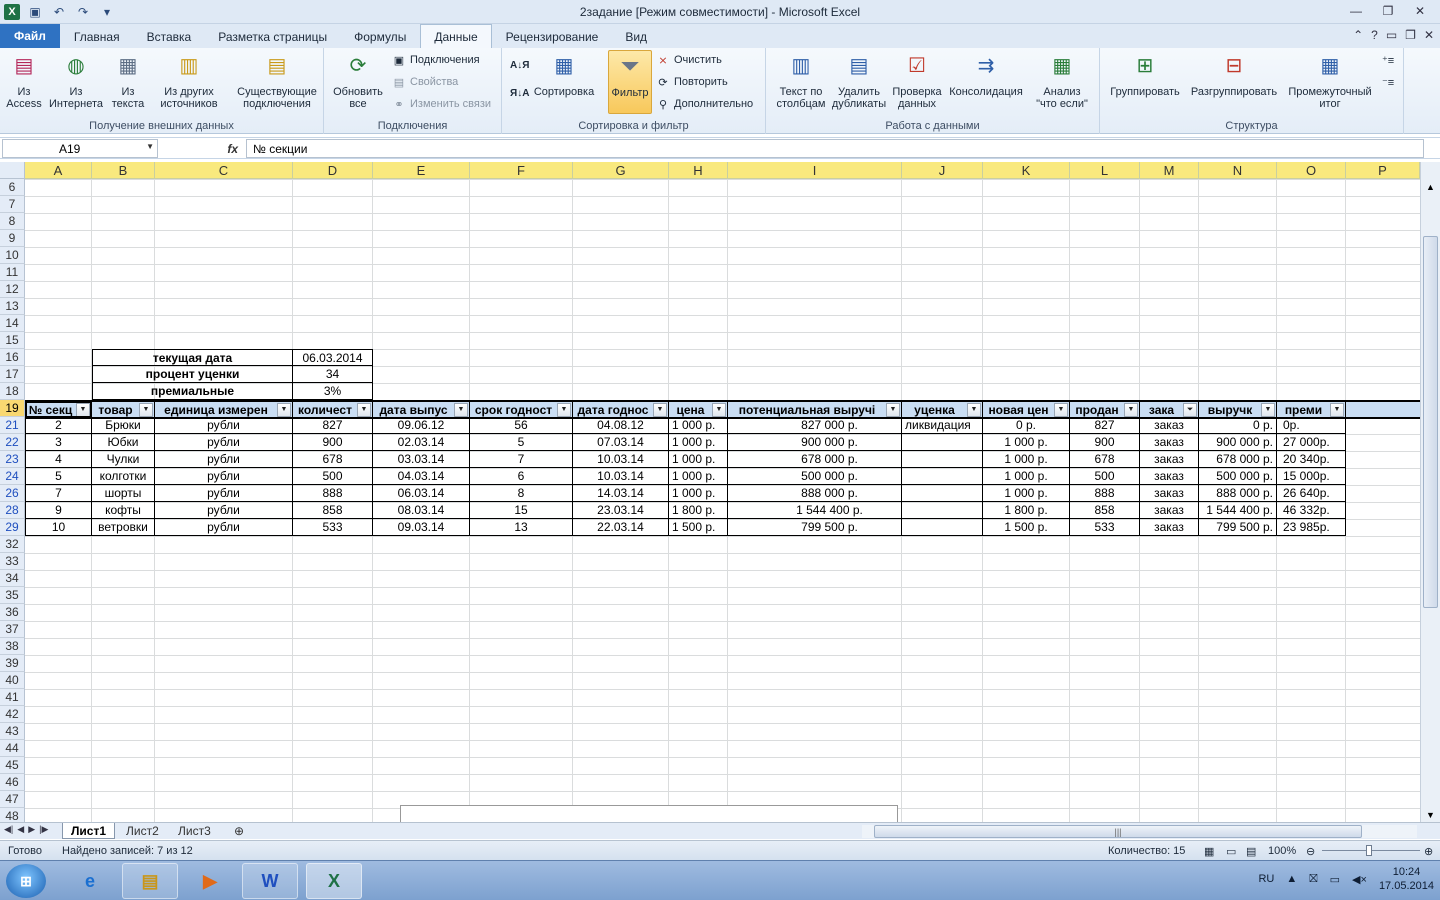 This screenshot has width=1440, height=900. Describe the element at coordinates (1238, 409) in the screenshot. I see `table-header-cell: выручк ▼` at that location.